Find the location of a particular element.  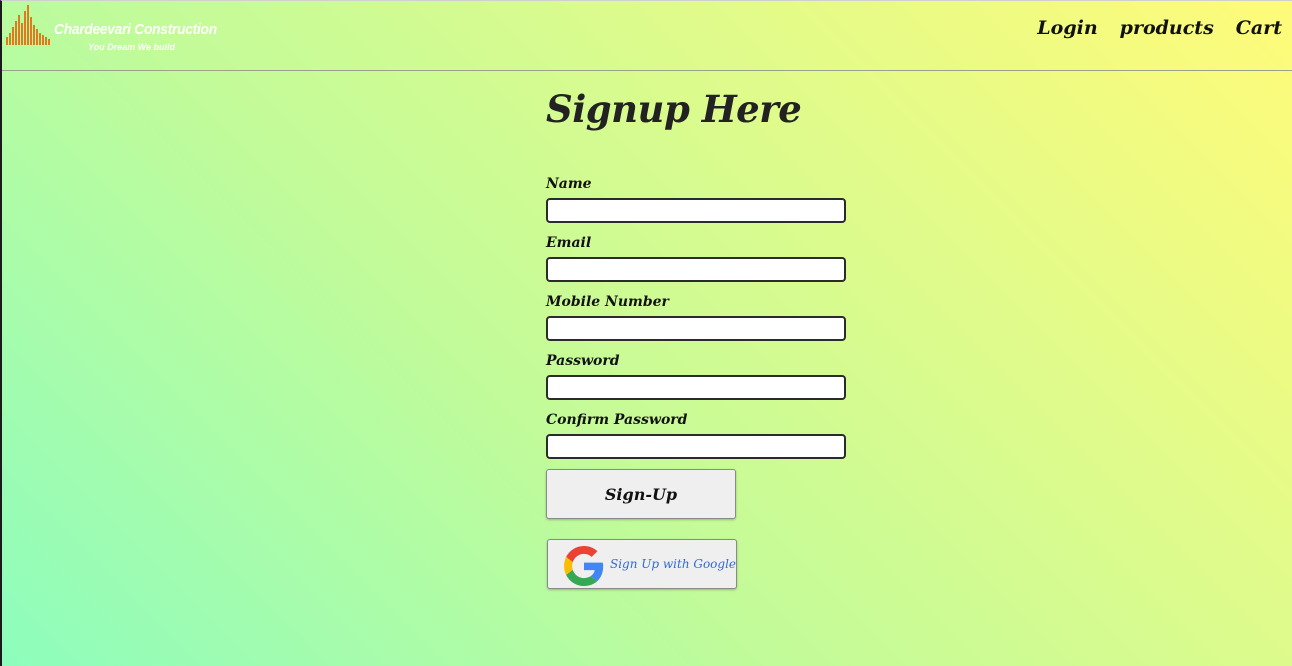

top-nav: Login products Cart is located at coordinates (1159, 28).